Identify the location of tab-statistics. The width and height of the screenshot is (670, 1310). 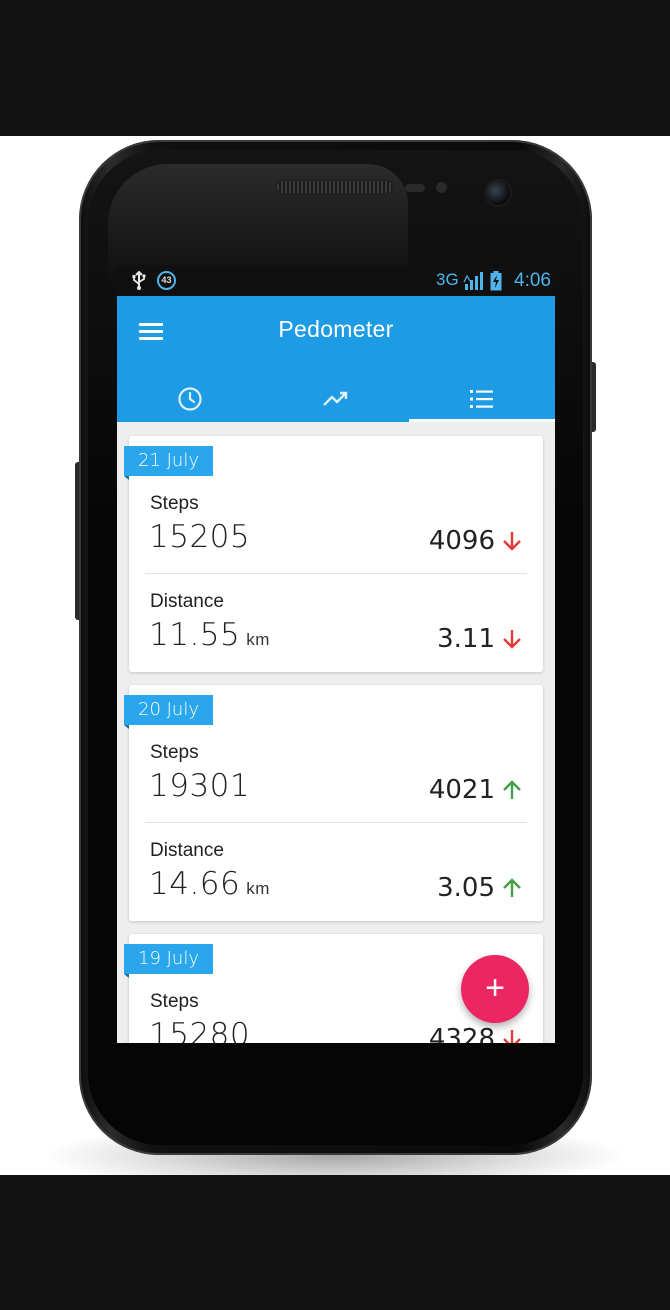
(336, 399).